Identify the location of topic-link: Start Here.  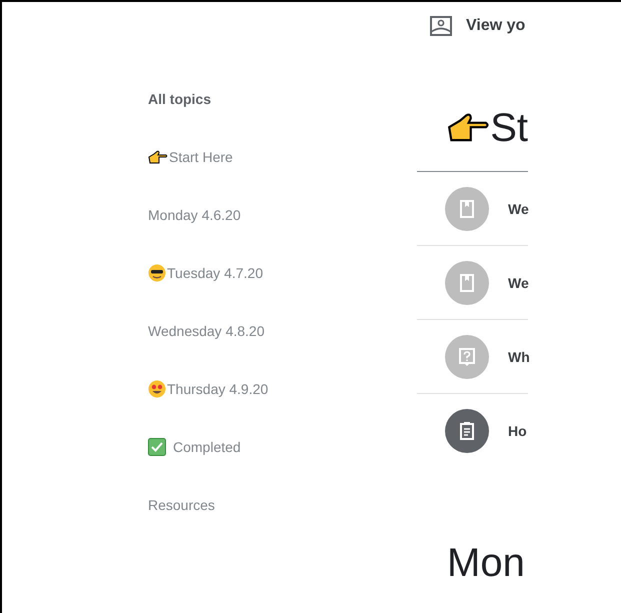
(282, 157).